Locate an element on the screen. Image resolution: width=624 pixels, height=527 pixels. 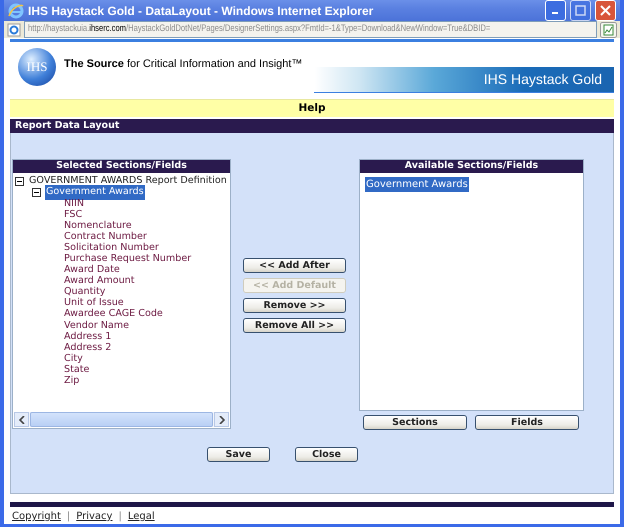
dialog-button: Save is located at coordinates (238, 454).